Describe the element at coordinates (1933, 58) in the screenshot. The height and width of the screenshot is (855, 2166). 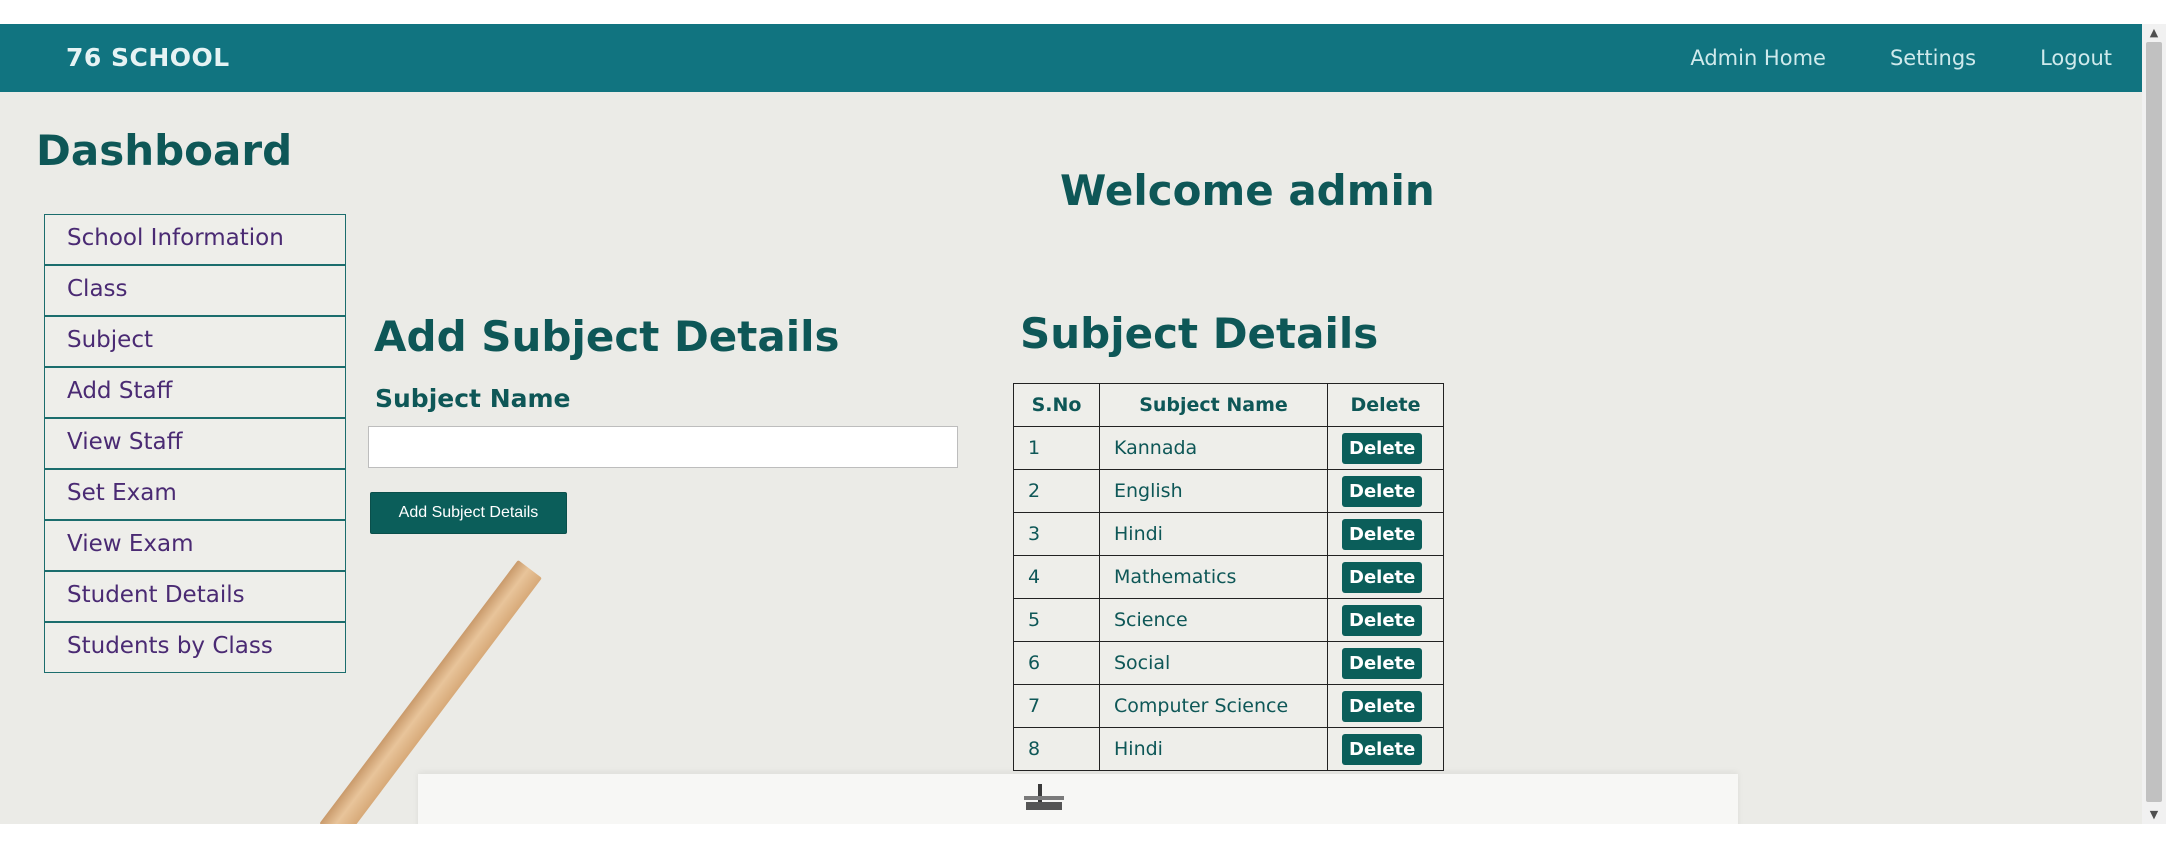
I see `nav-settings: Settings` at that location.